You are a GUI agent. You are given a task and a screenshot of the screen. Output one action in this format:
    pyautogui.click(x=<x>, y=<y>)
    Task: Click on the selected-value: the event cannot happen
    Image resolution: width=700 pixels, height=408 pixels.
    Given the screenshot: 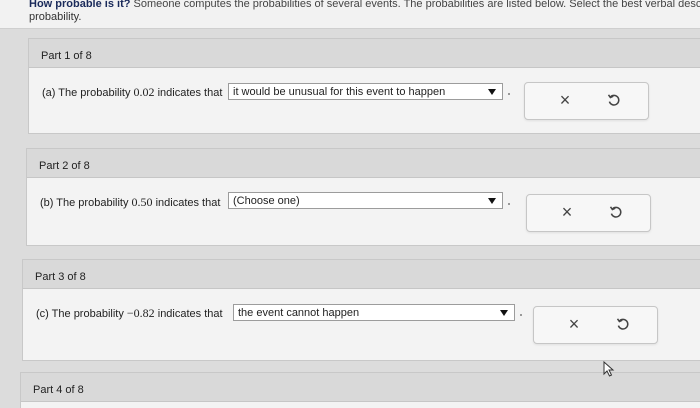 What is the action you would take?
    pyautogui.click(x=299, y=313)
    